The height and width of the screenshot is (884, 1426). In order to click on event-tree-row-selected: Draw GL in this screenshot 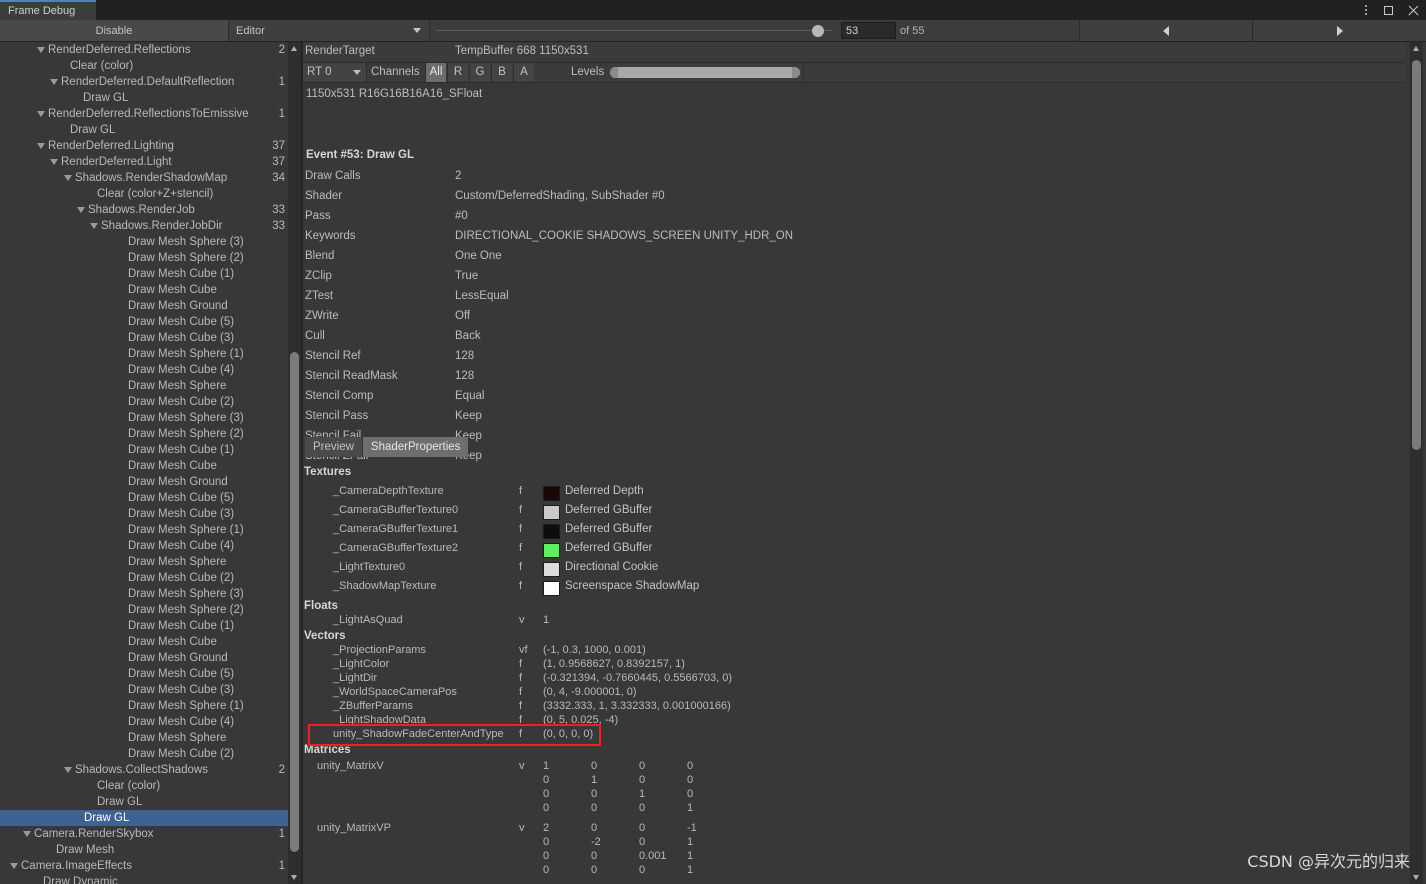, I will do `click(144, 818)`.